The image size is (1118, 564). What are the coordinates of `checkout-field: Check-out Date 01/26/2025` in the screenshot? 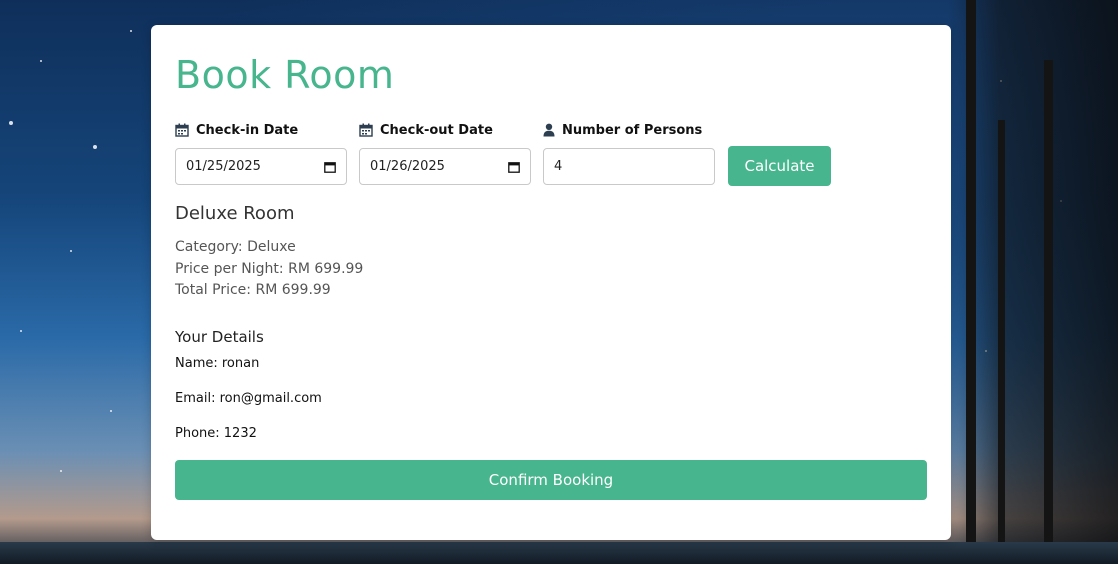 It's located at (445, 153).